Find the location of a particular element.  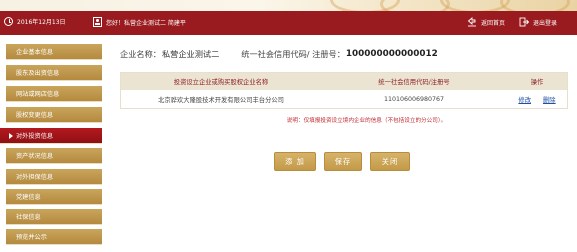

sidebar-item-label: 网站或网店信息 is located at coordinates (38, 94).